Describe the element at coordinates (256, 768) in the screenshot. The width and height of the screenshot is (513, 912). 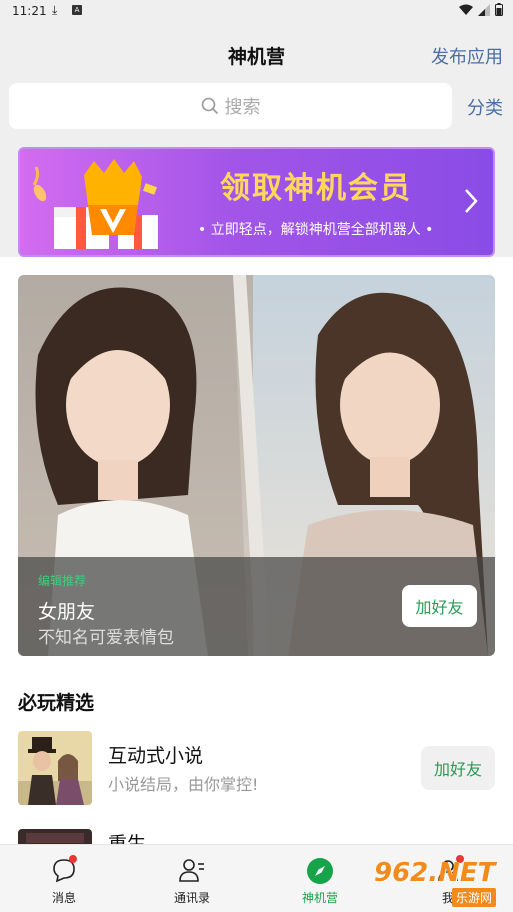
I see `list-item: 互动式小说 小说结局，由你掌控! 加好友` at that location.